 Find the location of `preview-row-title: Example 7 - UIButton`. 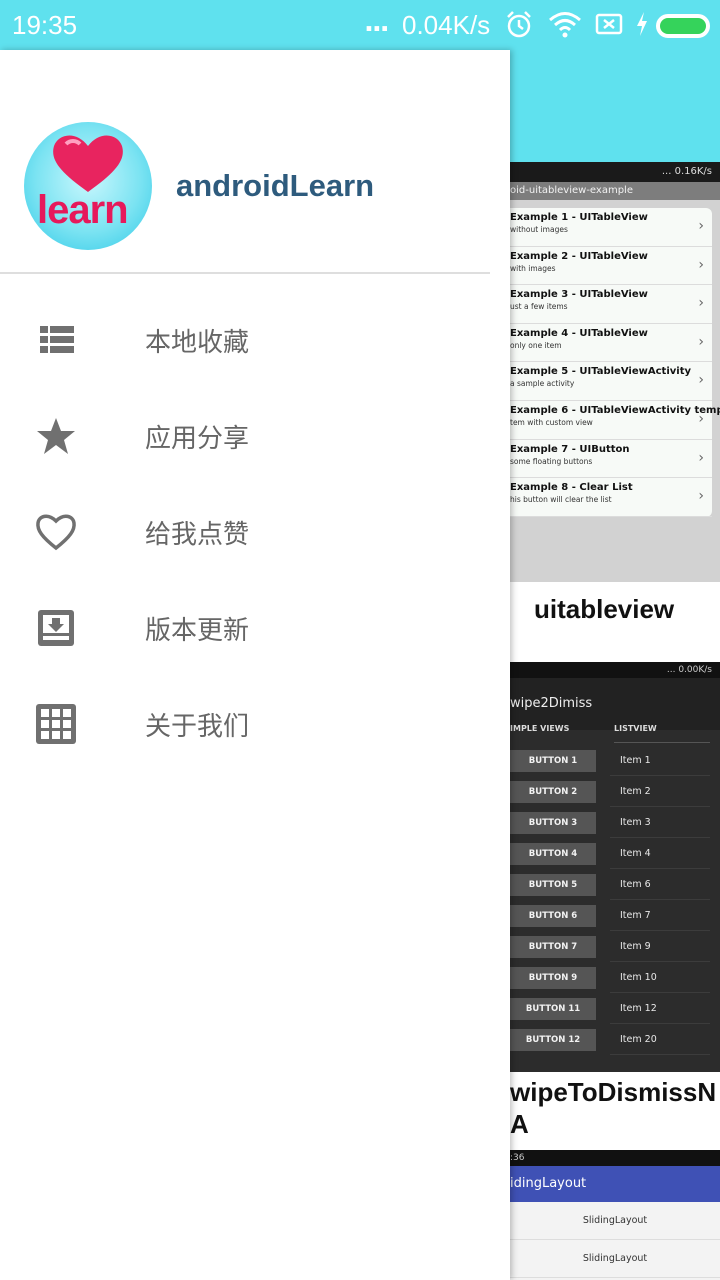

preview-row-title: Example 7 - UIButton is located at coordinates (570, 449).